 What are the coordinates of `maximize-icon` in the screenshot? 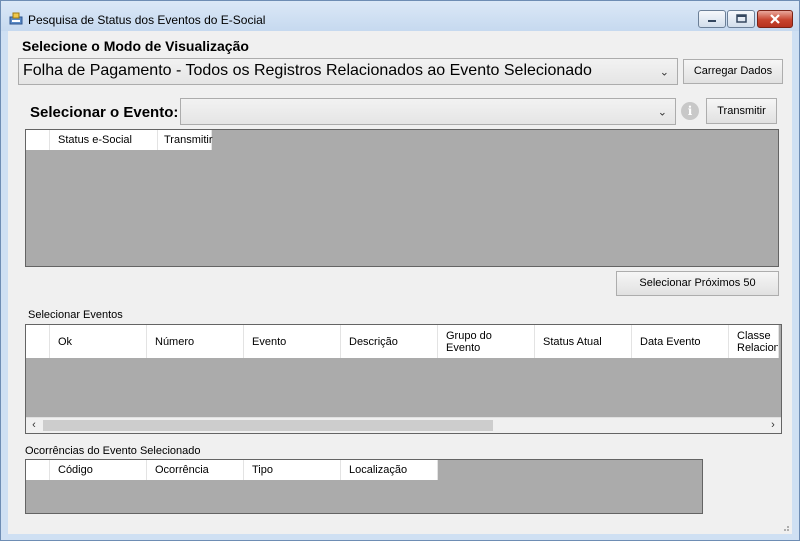 It's located at (741, 18).